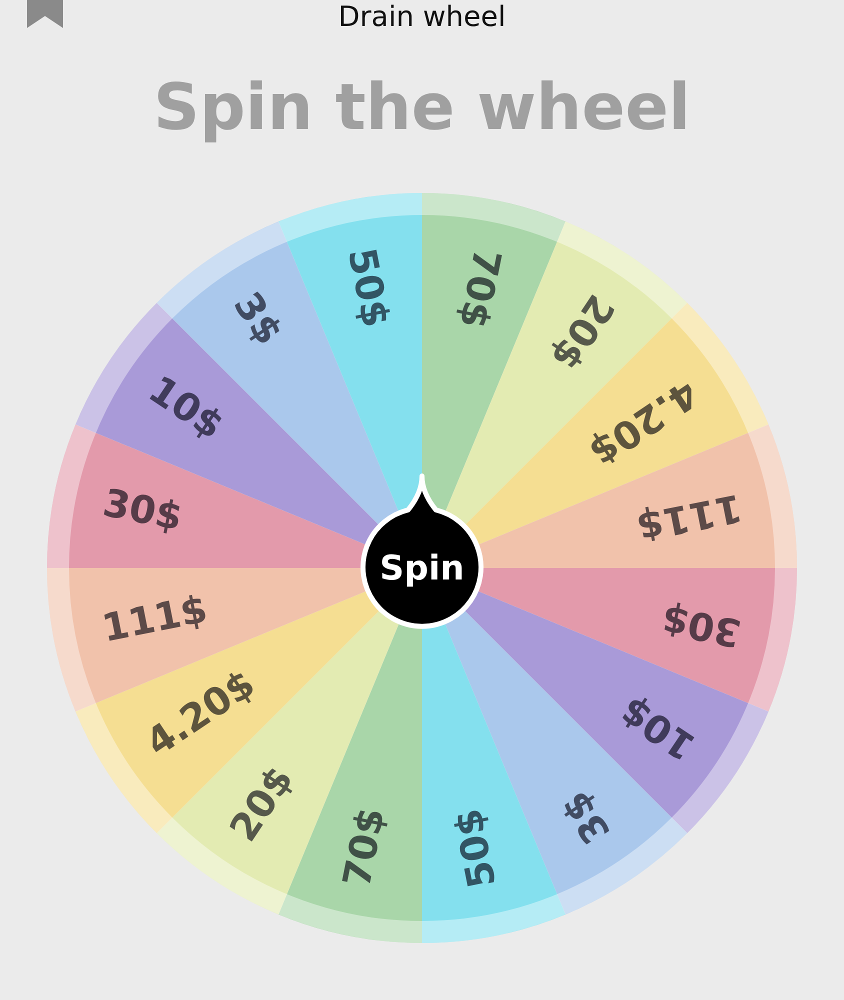 This screenshot has width=844, height=1000. I want to click on spin-button: Spin, so click(422, 551).